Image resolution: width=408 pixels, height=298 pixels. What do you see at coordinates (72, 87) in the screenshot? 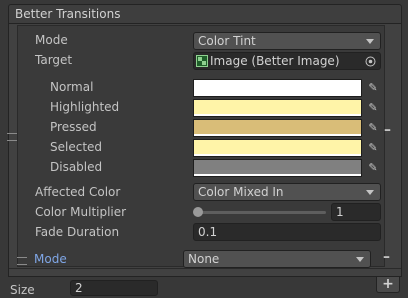
I see `state-label-normal: Normal` at bounding box center [72, 87].